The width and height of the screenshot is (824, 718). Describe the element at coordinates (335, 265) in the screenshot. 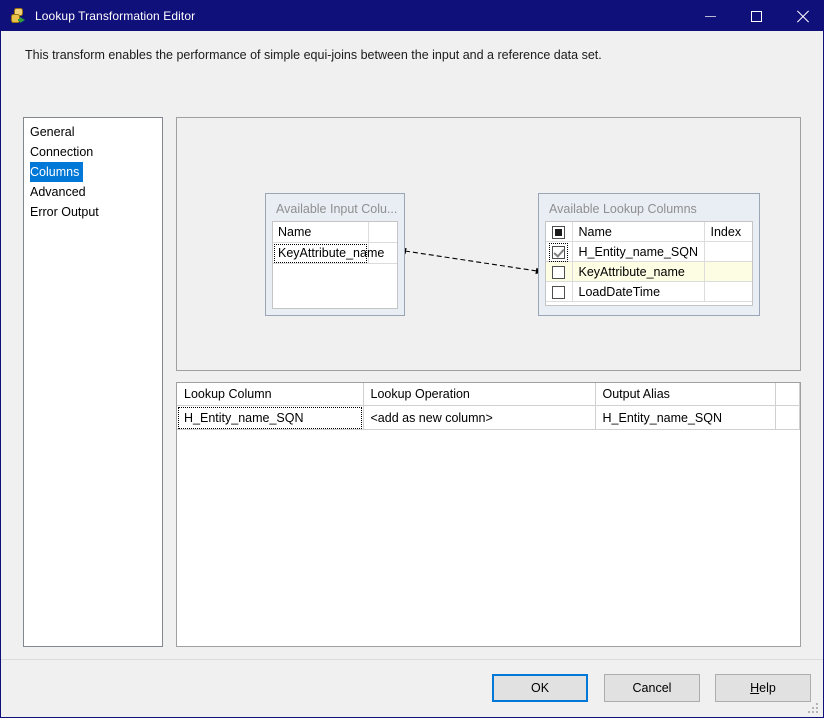

I see `available-input-columns-list: Name KeyAttribute_name` at that location.